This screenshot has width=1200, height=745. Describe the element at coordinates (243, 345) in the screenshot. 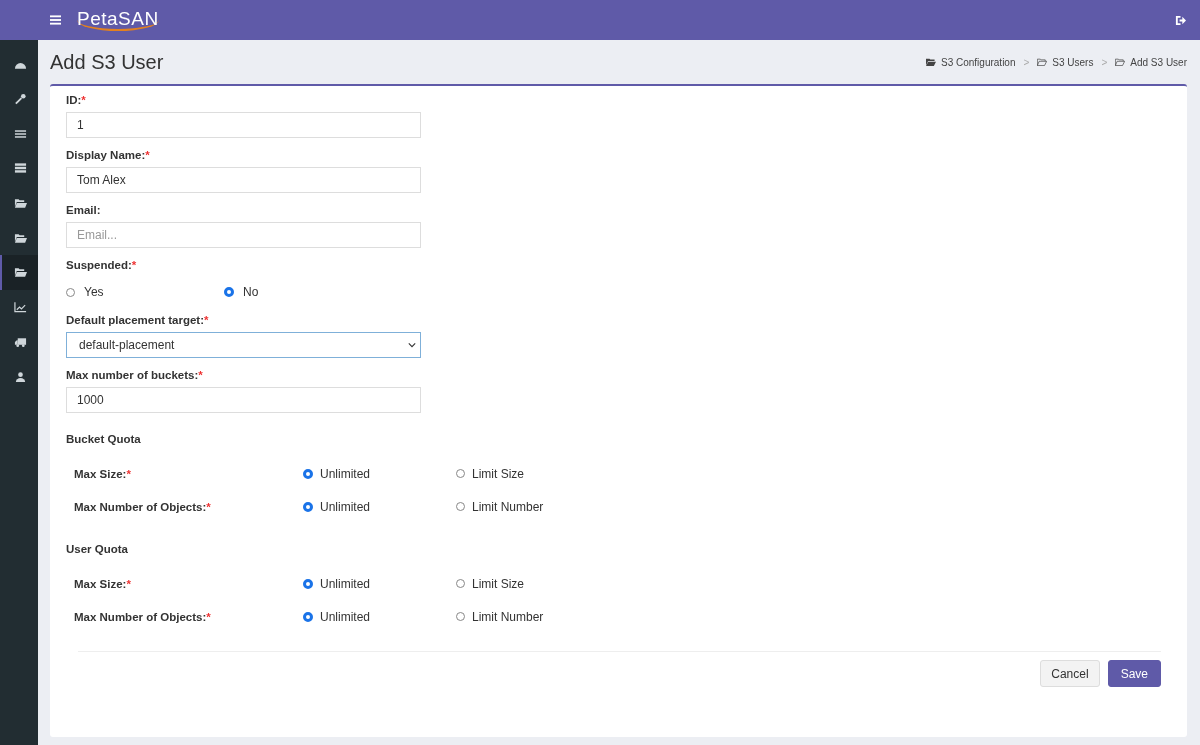

I see `select-field: default-placement` at that location.